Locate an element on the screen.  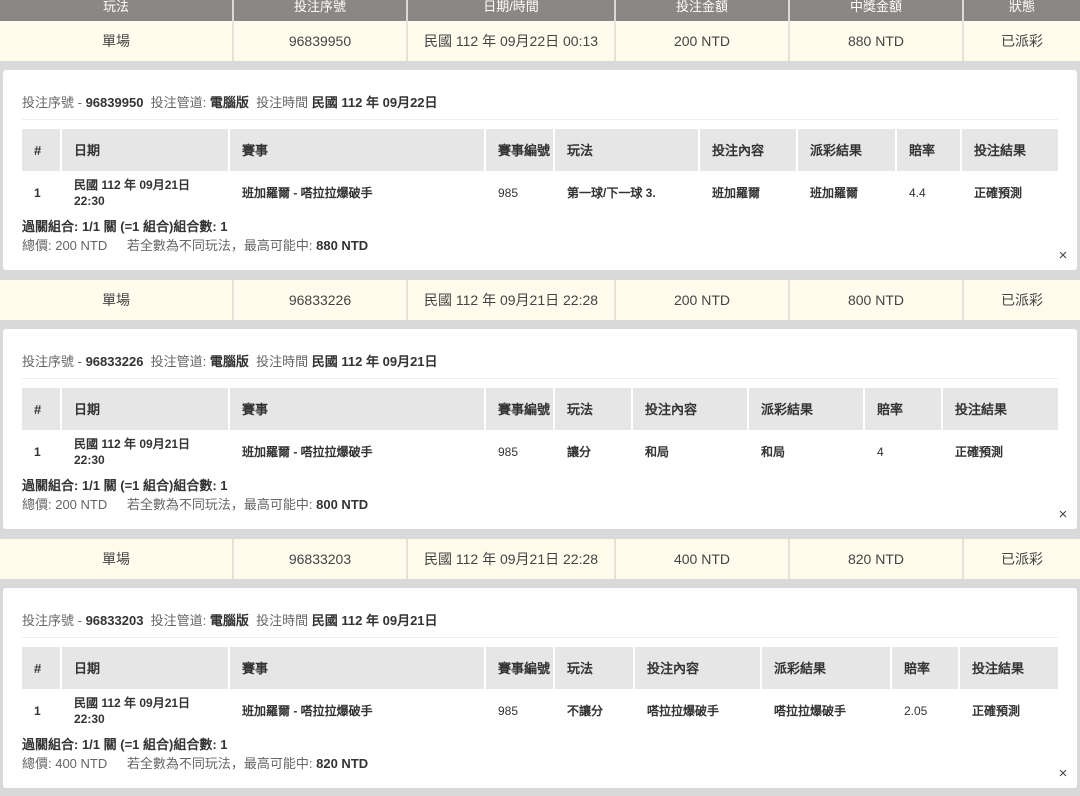
header-status: 狀態 is located at coordinates (1022, 10).